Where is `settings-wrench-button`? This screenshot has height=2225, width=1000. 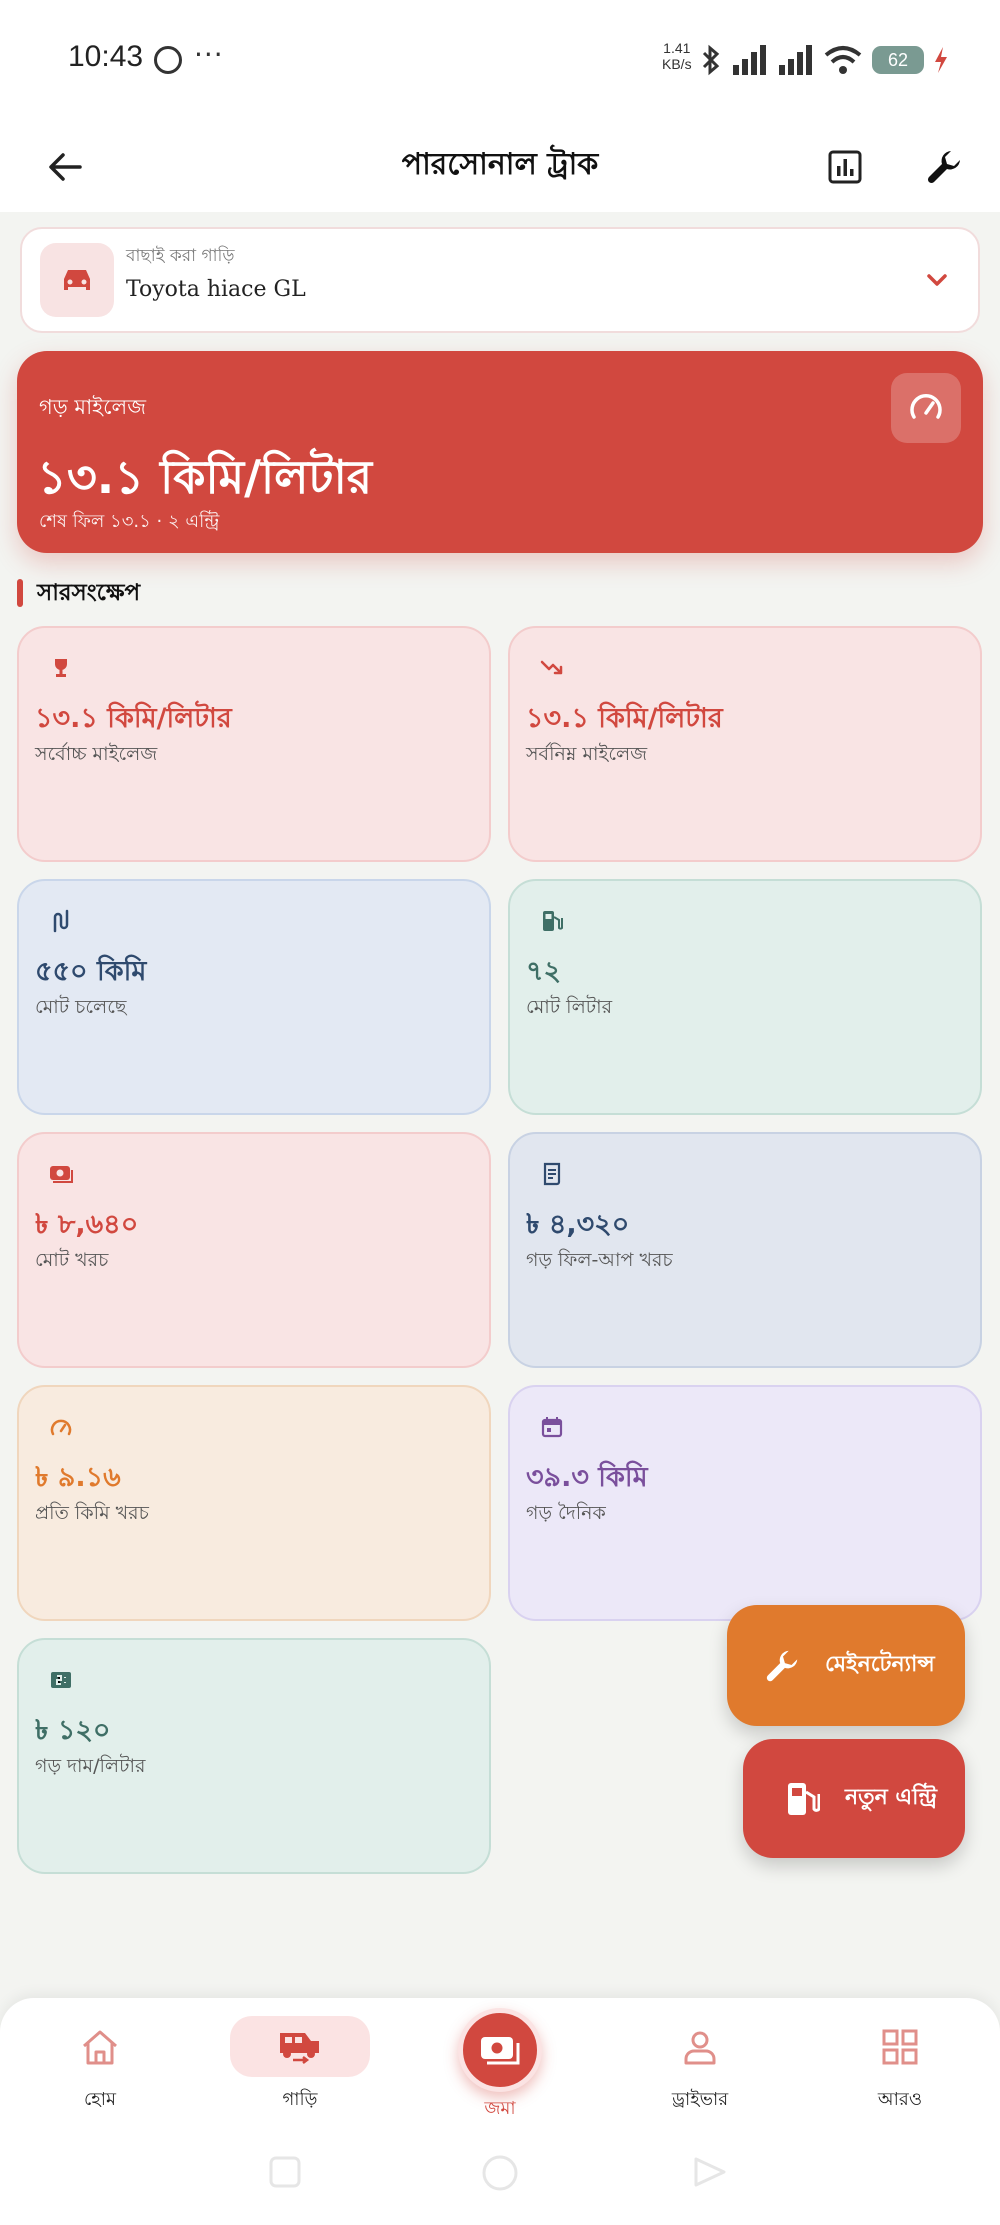
settings-wrench-button is located at coordinates (945, 167).